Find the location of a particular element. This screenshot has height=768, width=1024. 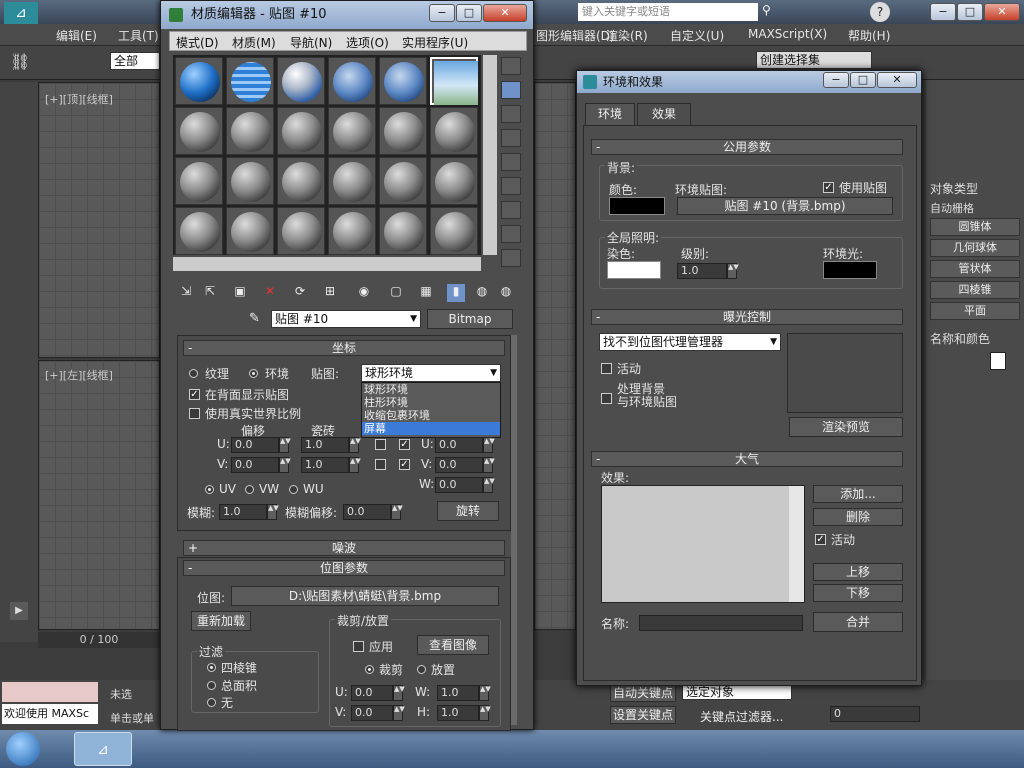

v-offset-spinner: ▲▼ is located at coordinates (285, 465).